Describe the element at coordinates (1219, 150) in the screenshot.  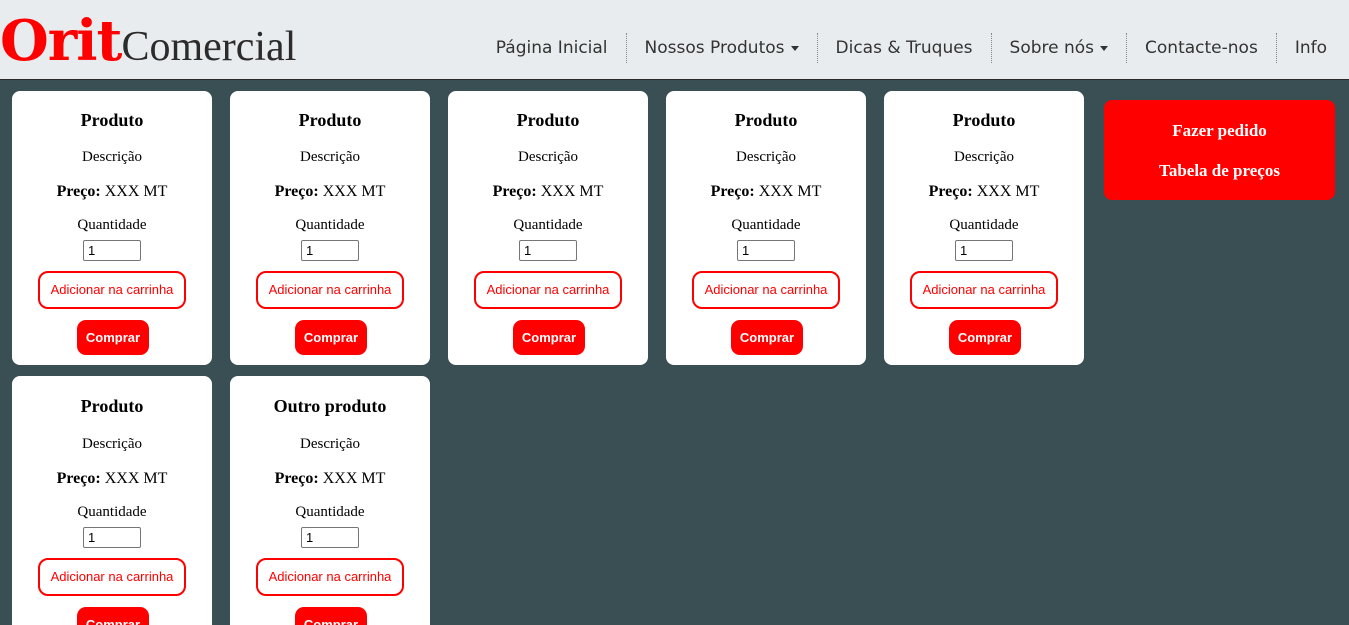
I see `order-panel: Fazer pedido Tabela de preços` at that location.